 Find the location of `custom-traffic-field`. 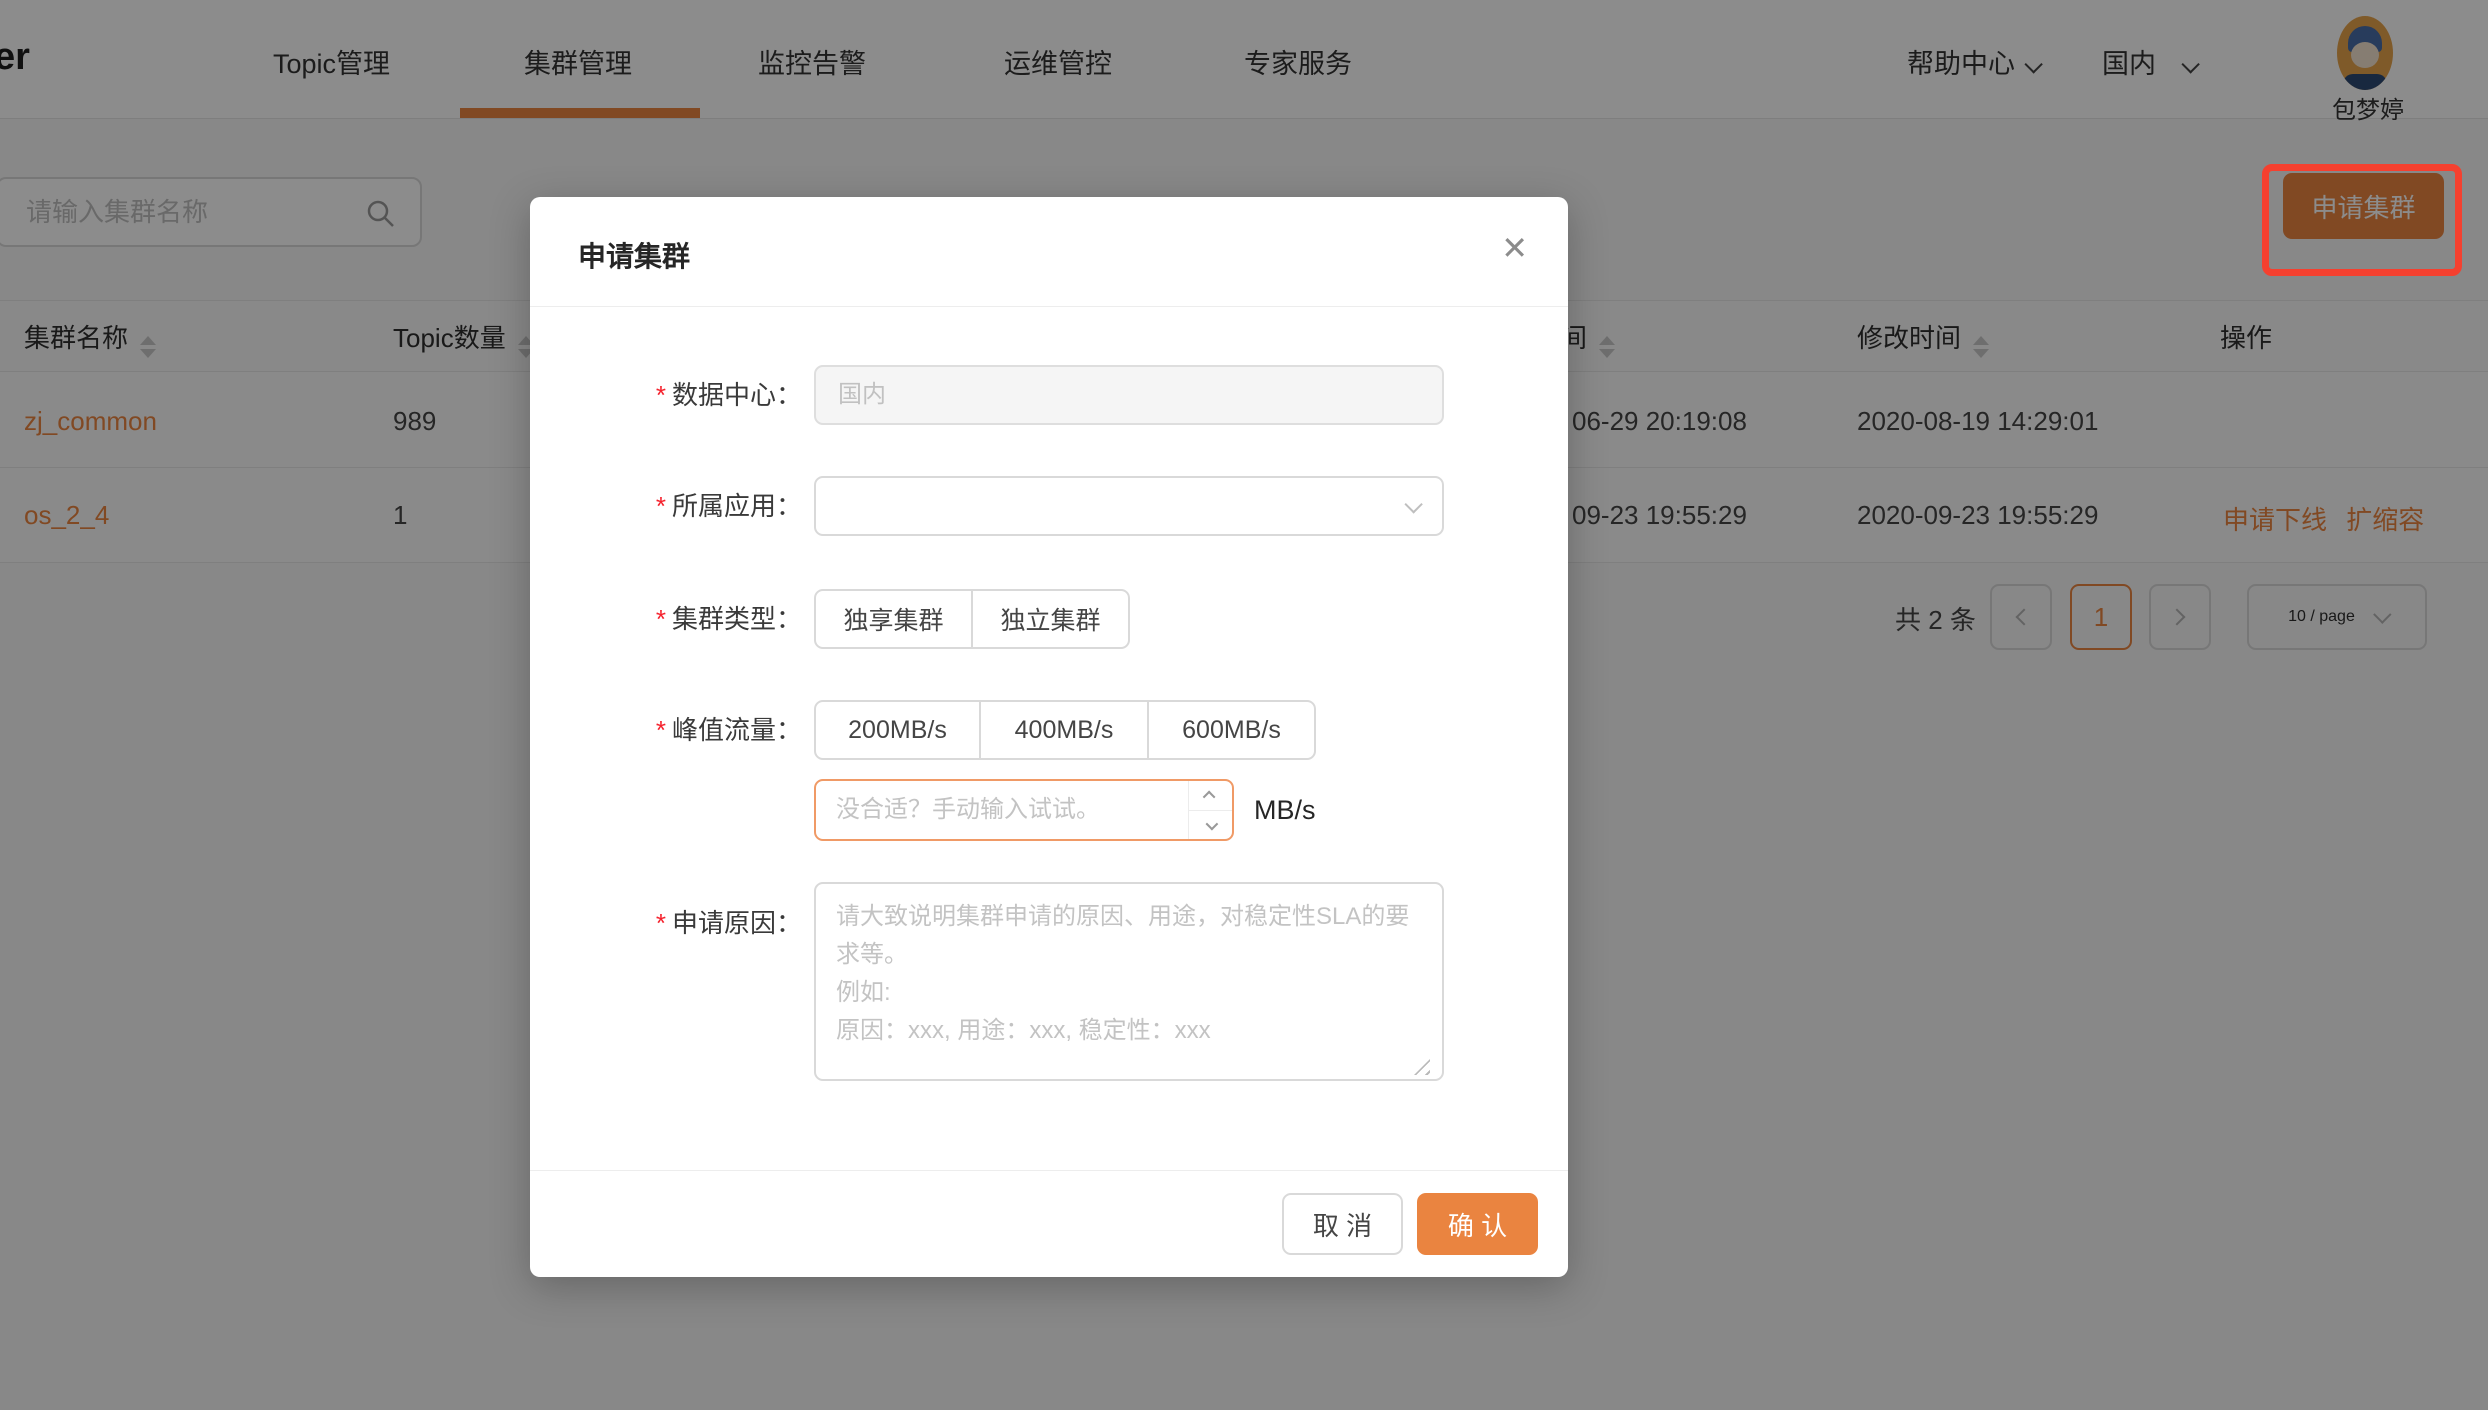

custom-traffic-field is located at coordinates (1024, 810).